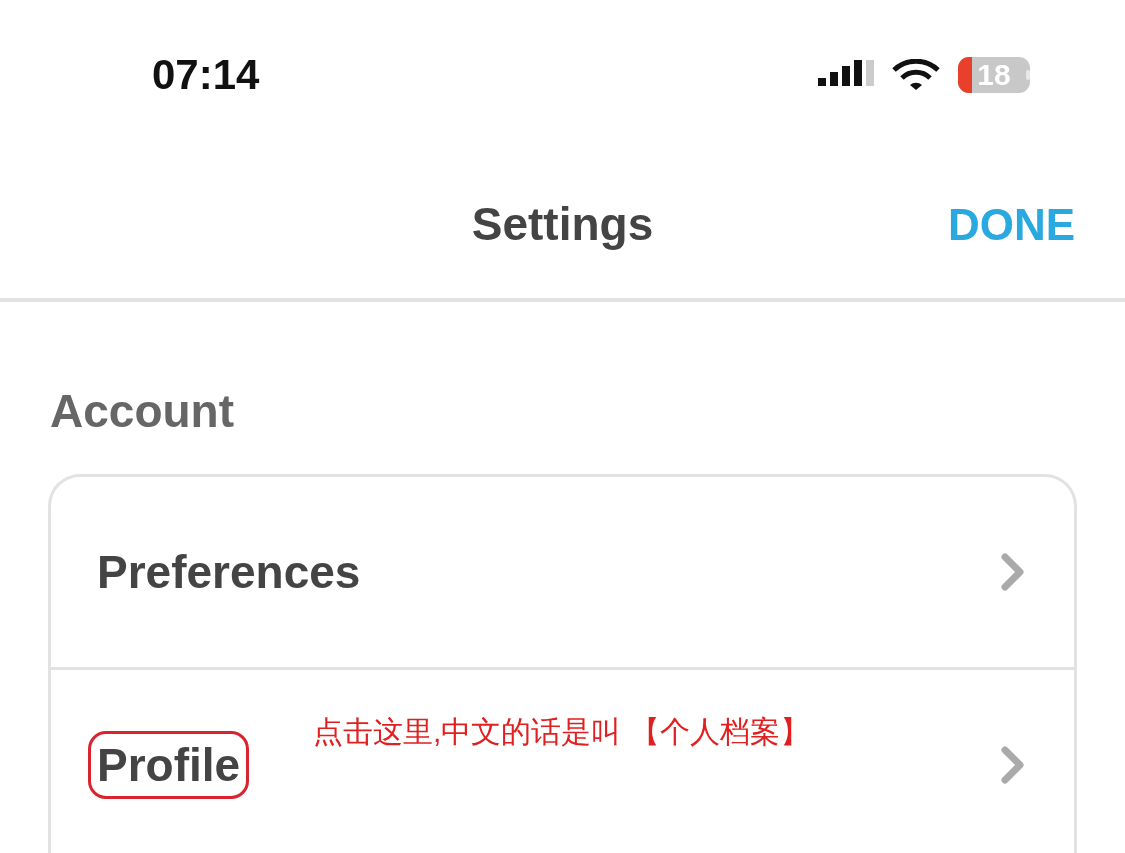 This screenshot has width=1125, height=853. Describe the element at coordinates (916, 75) in the screenshot. I see `wifi-icon` at that location.